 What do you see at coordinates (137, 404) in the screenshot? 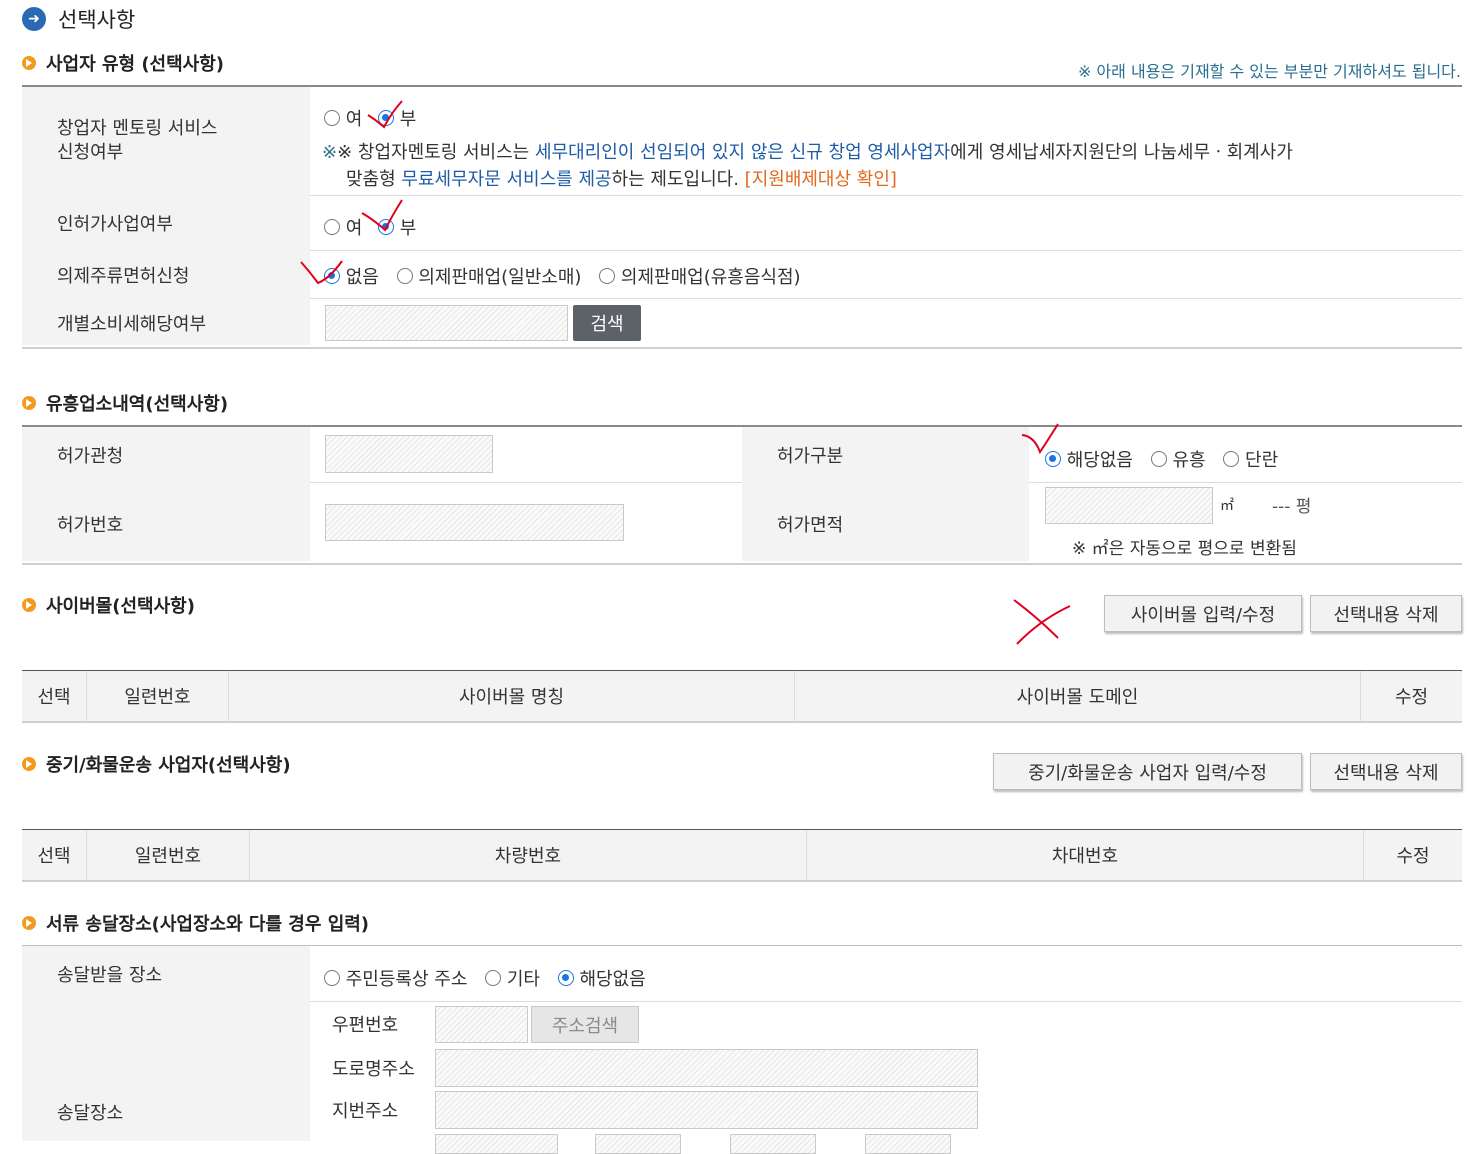
I see `section-title-text: 유흥업소내역(선택사항)` at bounding box center [137, 404].